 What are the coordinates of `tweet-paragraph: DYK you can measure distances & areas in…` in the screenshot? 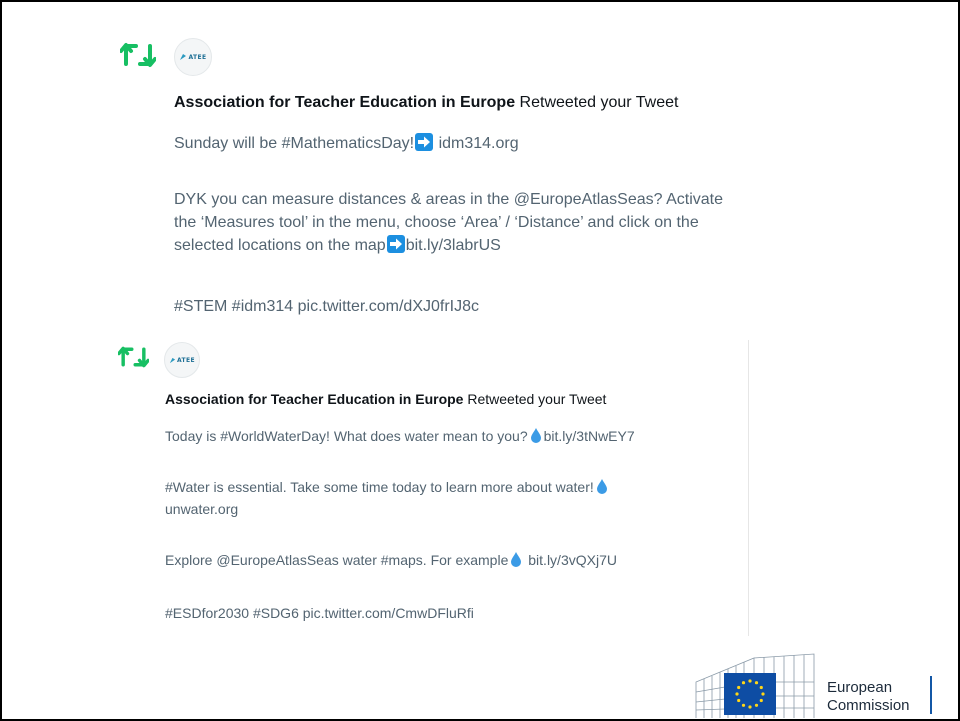 It's located at (448, 222).